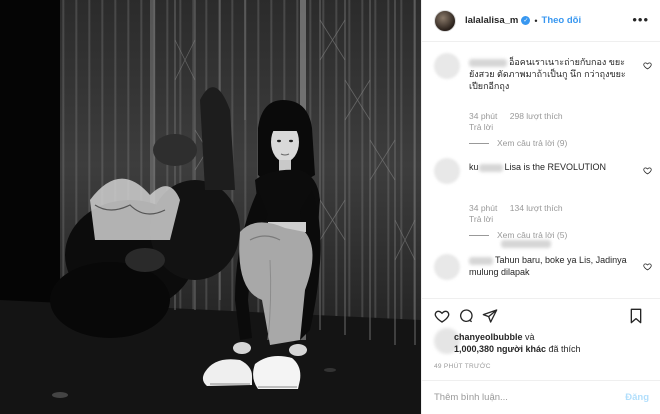  What do you see at coordinates (474, 167) in the screenshot?
I see `comment-username-visible: ku` at bounding box center [474, 167].